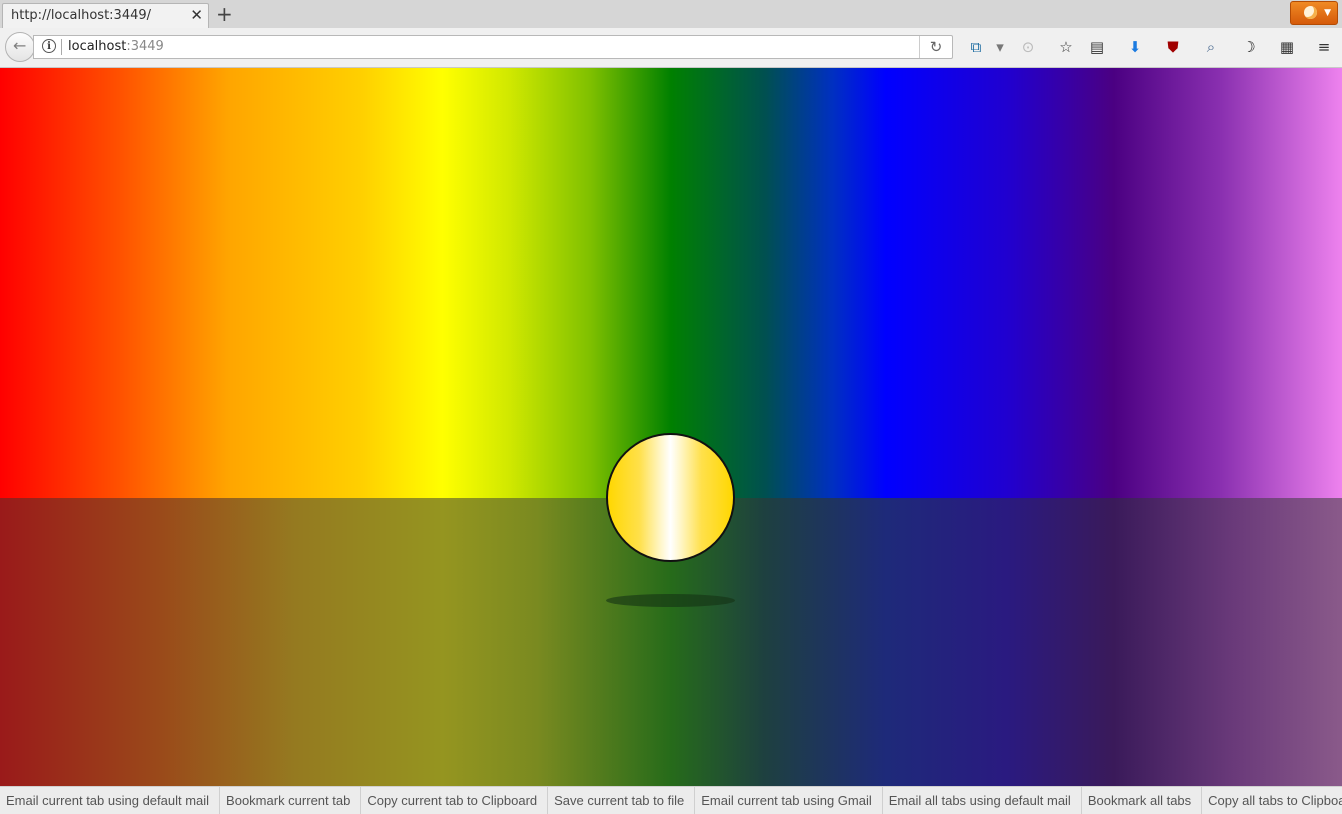 The image size is (1342, 814). I want to click on firefox-menu-button: ▼, so click(1314, 13).